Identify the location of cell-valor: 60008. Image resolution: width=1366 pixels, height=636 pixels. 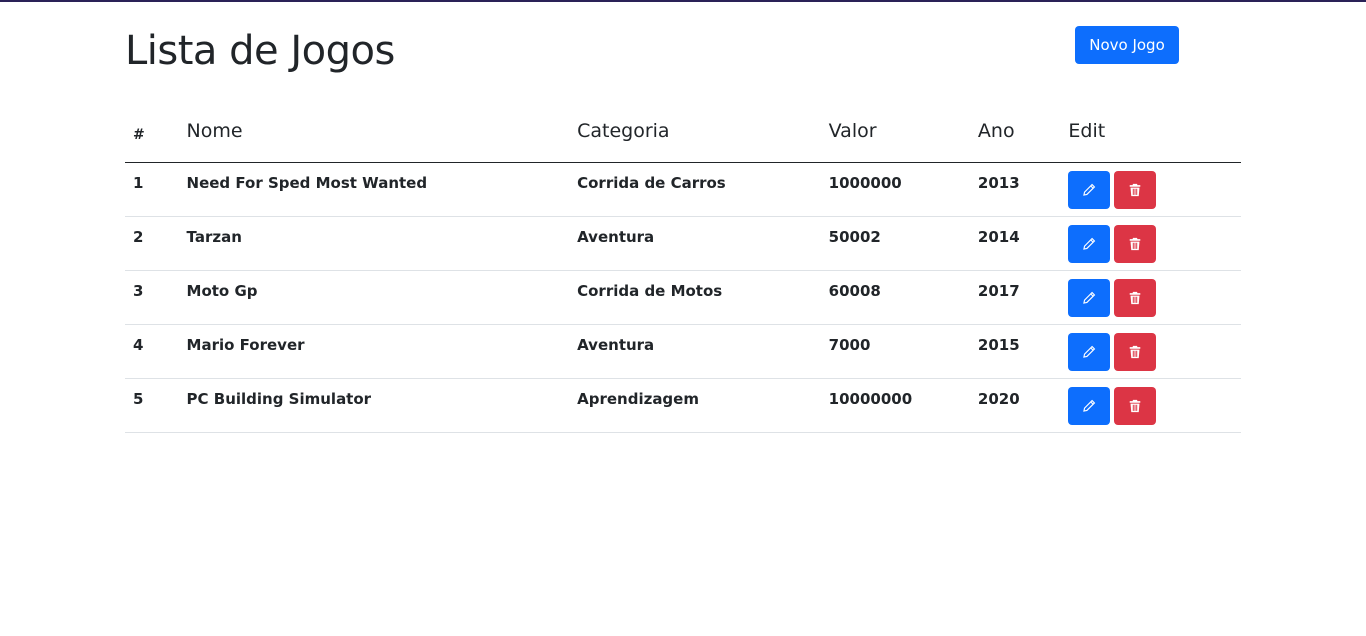
(903, 297).